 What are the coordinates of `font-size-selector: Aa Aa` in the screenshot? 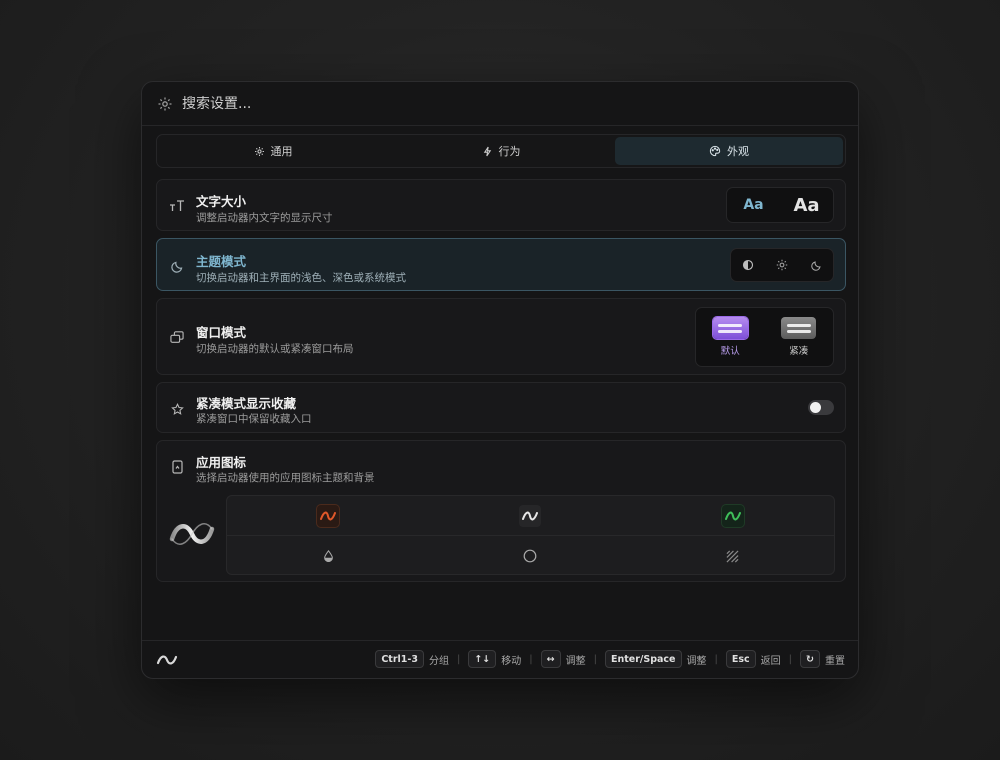 It's located at (780, 205).